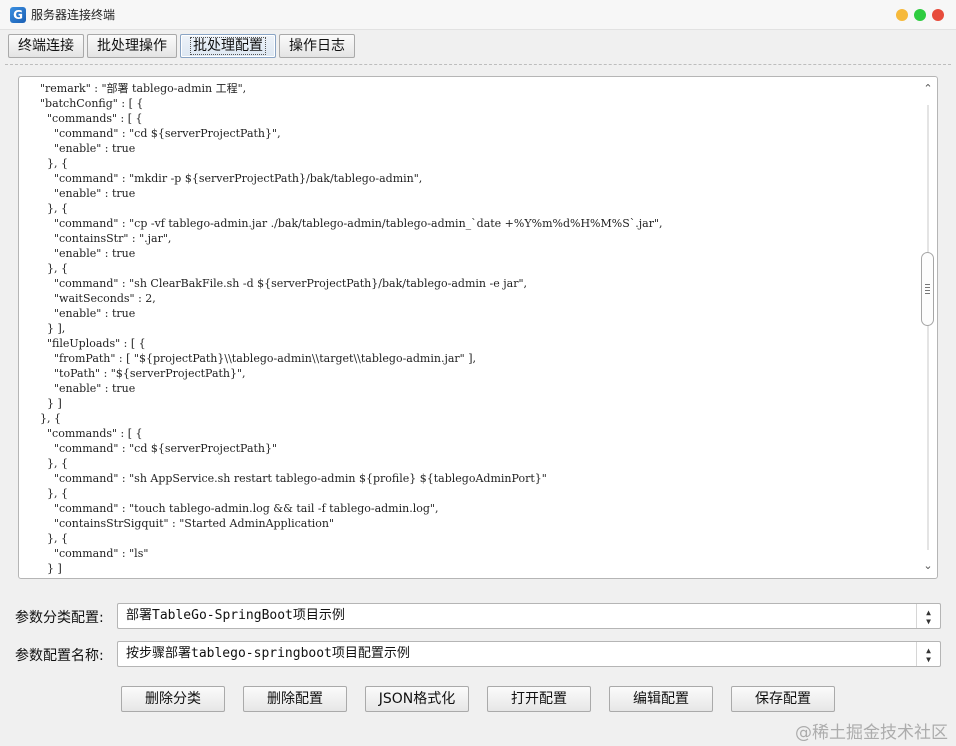  I want to click on category-select-value: 部署TableGo-SpringBoot项目示例, so click(235, 615).